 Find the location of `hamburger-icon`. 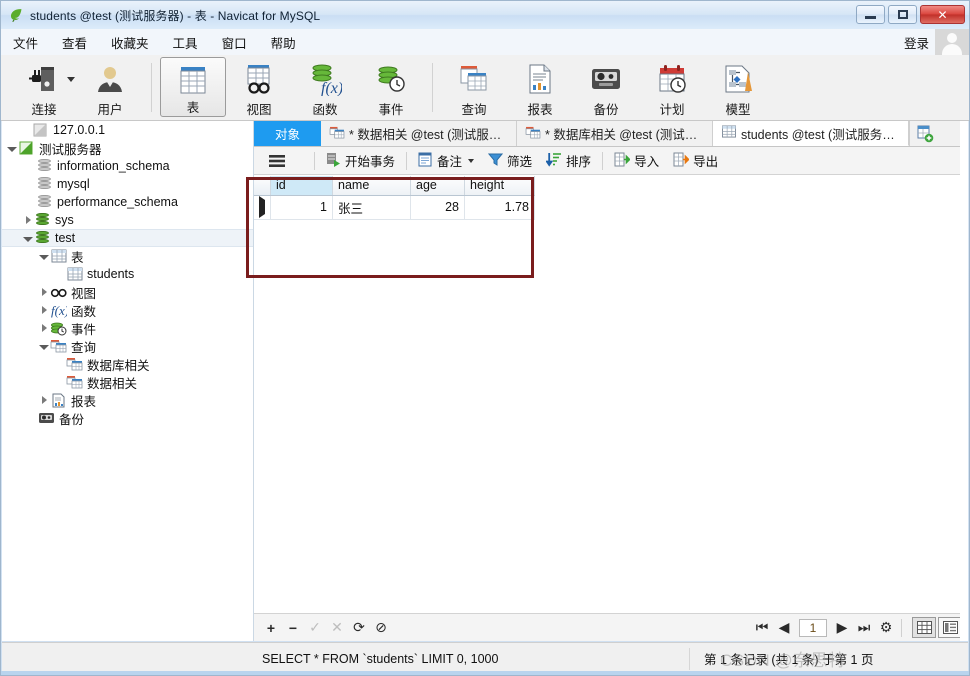

hamburger-icon is located at coordinates (277, 161).